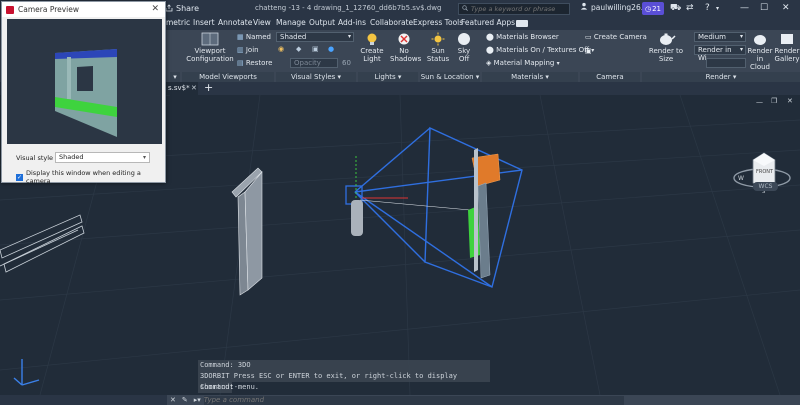 This screenshot has height=405, width=800. I want to click on panel-label-render: Render ▾, so click(721, 77).